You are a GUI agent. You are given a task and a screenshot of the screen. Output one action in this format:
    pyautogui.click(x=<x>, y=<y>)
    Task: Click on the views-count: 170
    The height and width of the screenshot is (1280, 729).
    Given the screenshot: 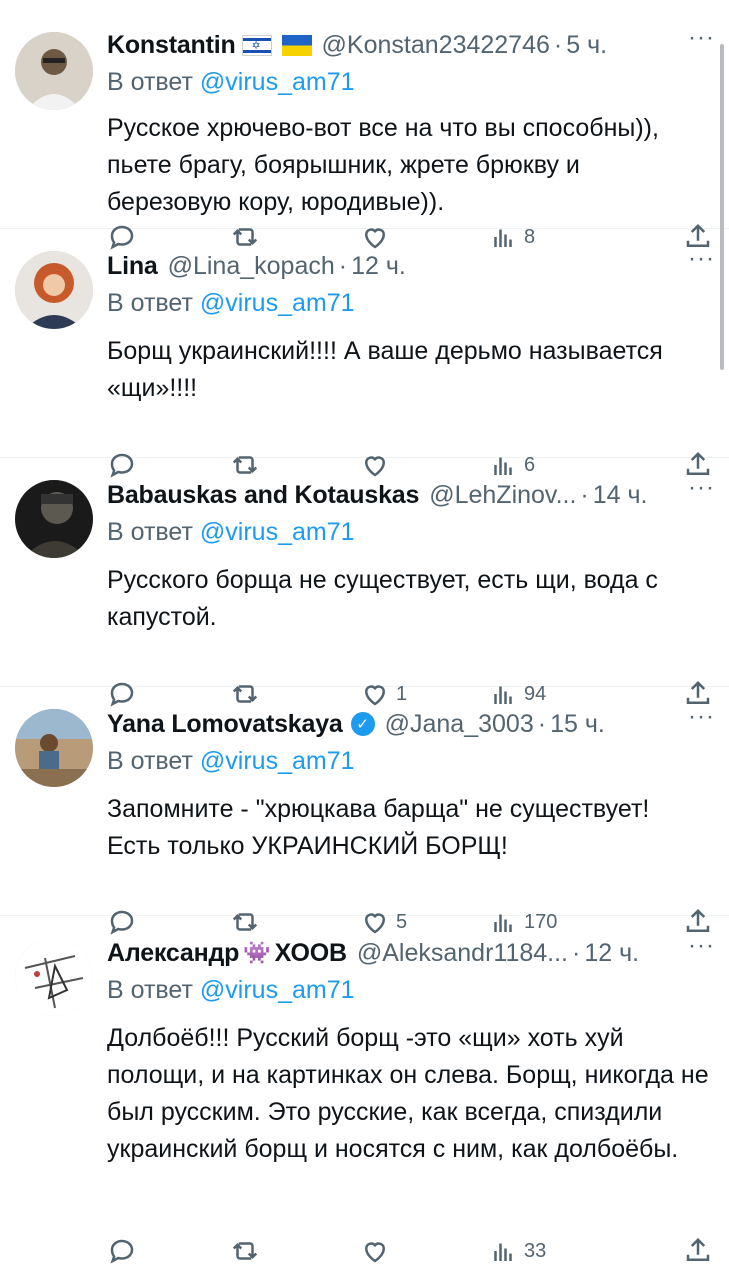 What is the action you would take?
    pyautogui.click(x=541, y=921)
    